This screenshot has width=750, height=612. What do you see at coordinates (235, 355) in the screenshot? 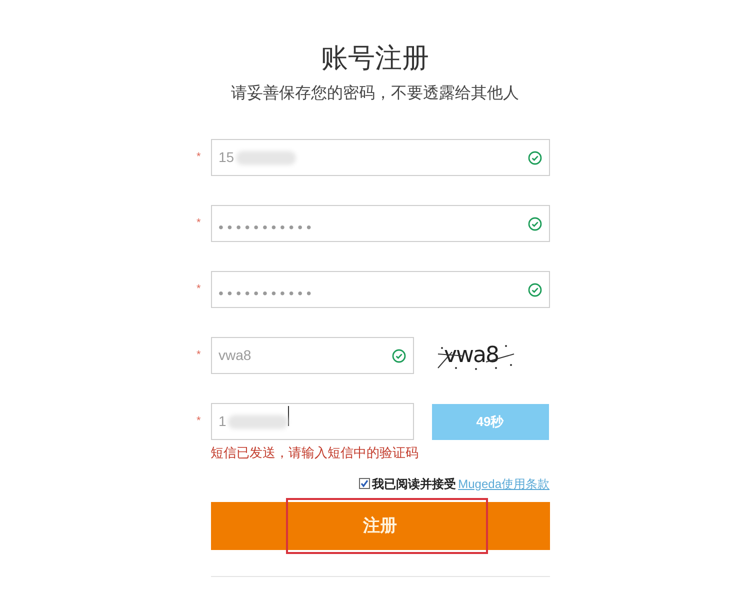
I see `field-value: vwa8` at bounding box center [235, 355].